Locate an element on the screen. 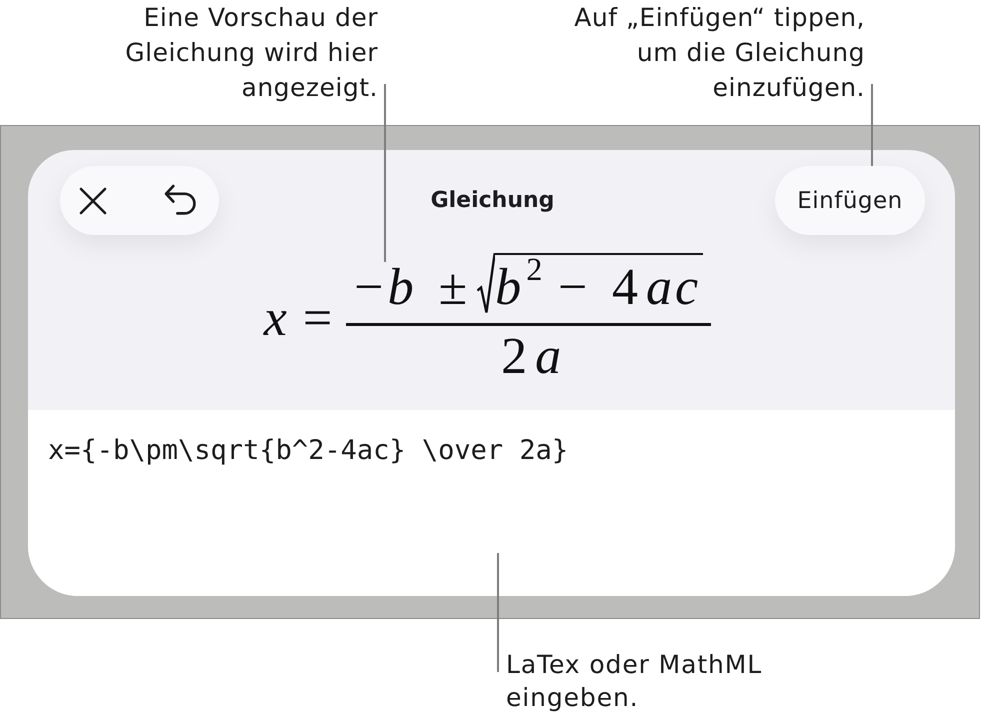 This screenshot has width=983, height=718. callout-text: Eine Vorschau der Gleichung wird hier angezeigt. is located at coordinates (251, 53).